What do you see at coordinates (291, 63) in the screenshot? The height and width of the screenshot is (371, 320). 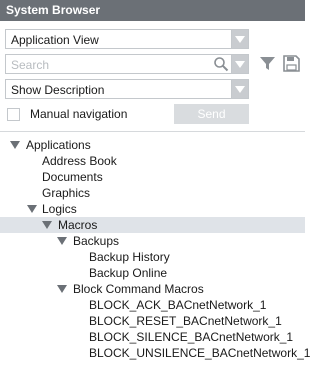 I see `floppy-disk-icon` at bounding box center [291, 63].